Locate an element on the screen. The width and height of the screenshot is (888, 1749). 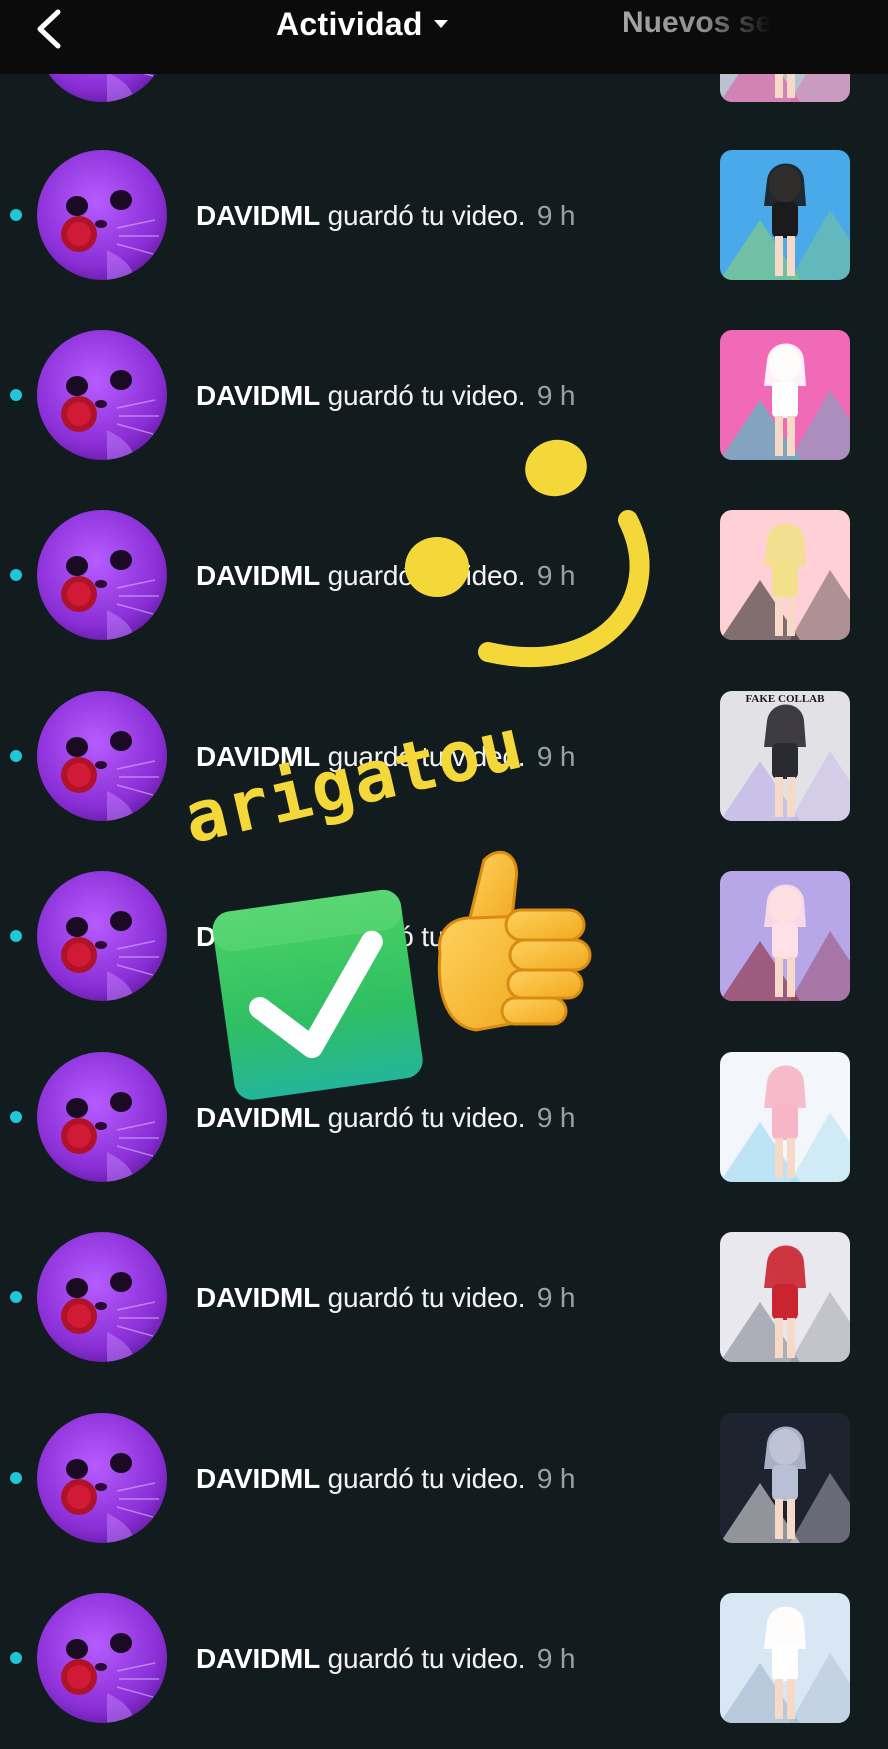
activity-row: DAVIDML guardó tu video. 9 h FAKE COLLAB is located at coordinates (444, 757).